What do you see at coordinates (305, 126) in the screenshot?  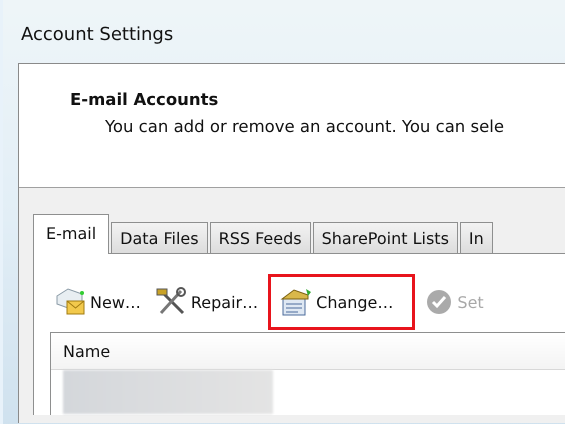 I see `section-description: You can add or remove an account. You can sele` at bounding box center [305, 126].